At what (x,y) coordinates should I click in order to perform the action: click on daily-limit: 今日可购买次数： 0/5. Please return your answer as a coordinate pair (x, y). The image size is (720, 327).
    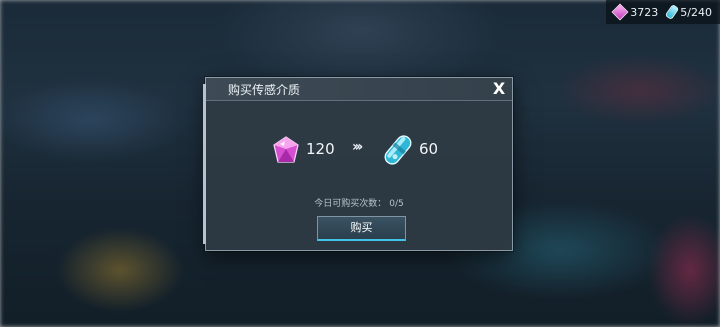
    Looking at the image, I should click on (359, 202).